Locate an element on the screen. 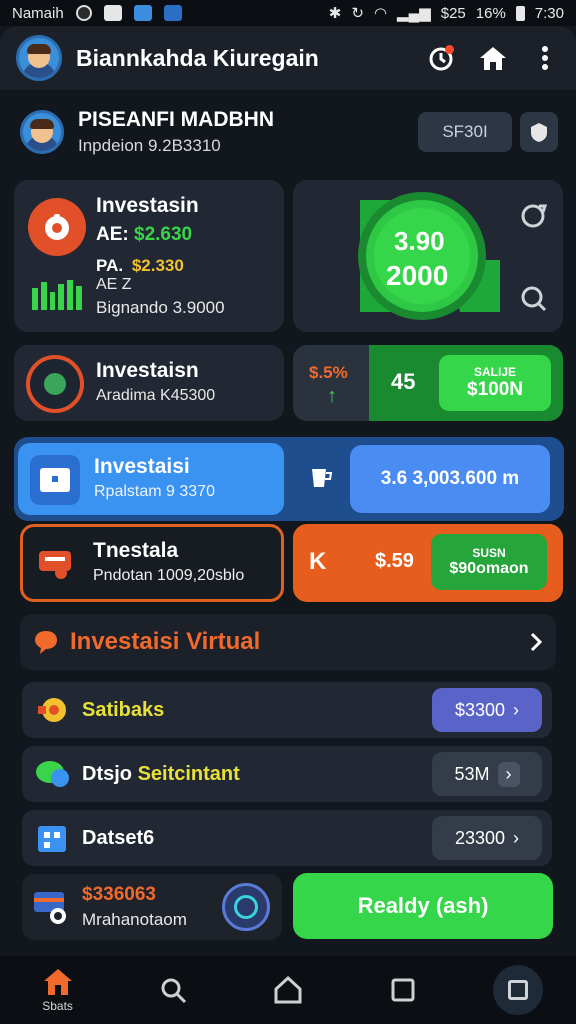 The height and width of the screenshot is (1024, 576). trend-up-icon: ↑ is located at coordinates (332, 396).